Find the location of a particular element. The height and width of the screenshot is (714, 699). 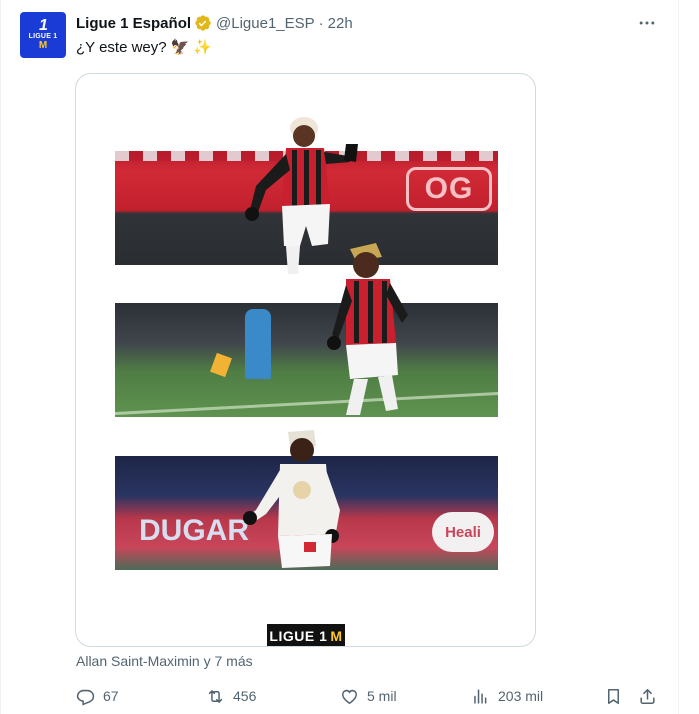

tweet-text: ¿Y este wey? 🦅 ✨ is located at coordinates (144, 47).